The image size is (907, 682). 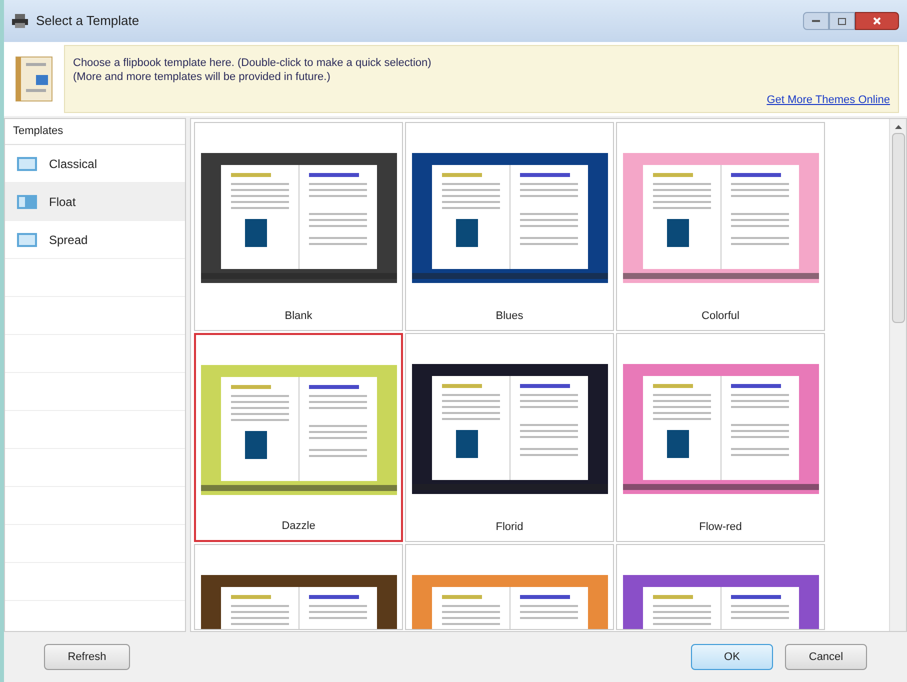 I want to click on info-text: (More and more templates will be provided in future.), so click(x=202, y=77).